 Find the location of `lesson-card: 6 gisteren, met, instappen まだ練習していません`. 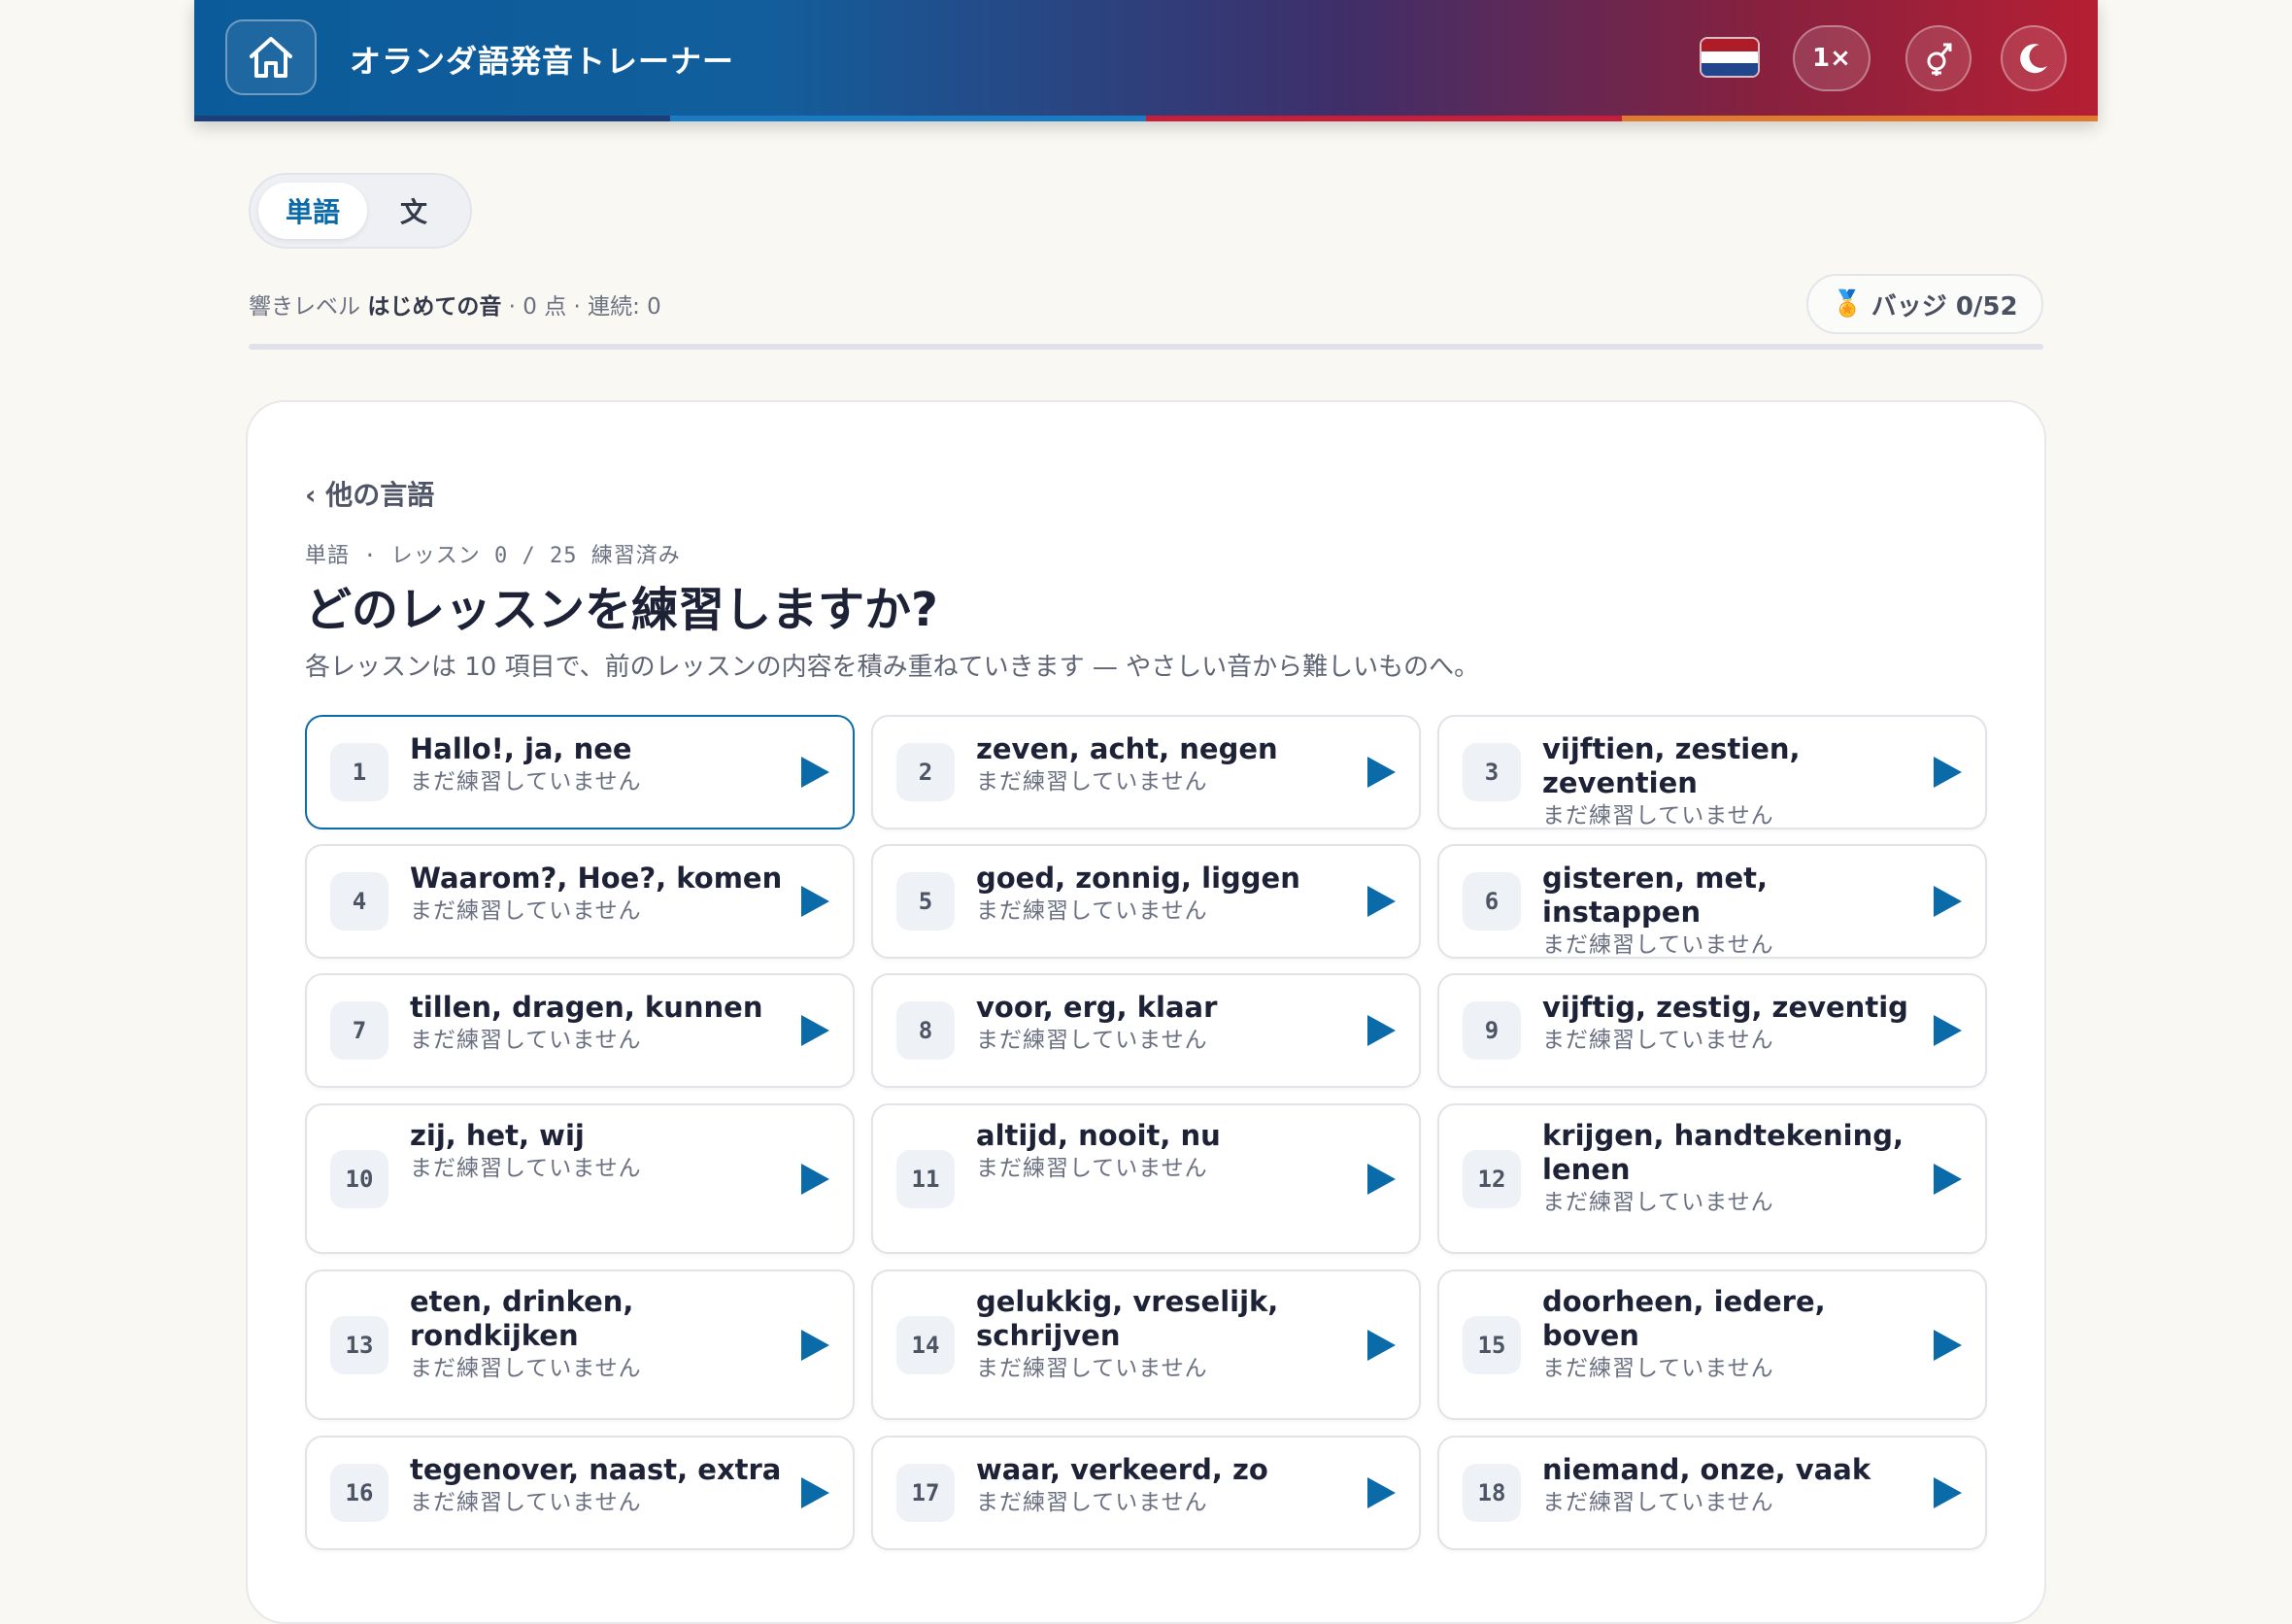

lesson-card: 6 gisteren, met, instappen まだ練習していません is located at coordinates (1712, 901).